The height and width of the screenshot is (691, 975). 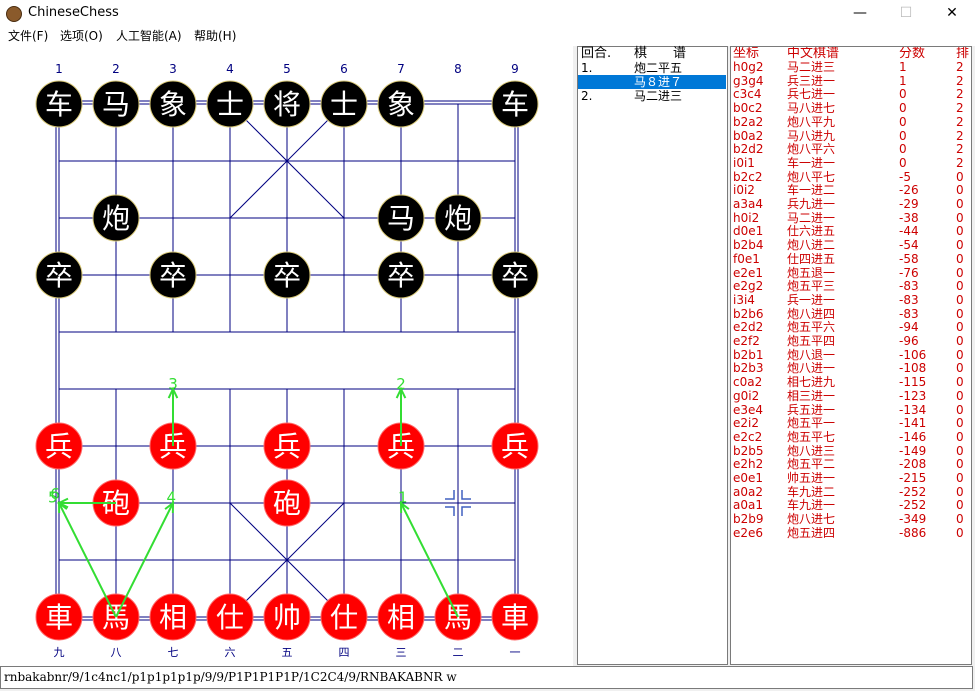 I want to click on eval-coord: i0i1, so click(x=744, y=162).